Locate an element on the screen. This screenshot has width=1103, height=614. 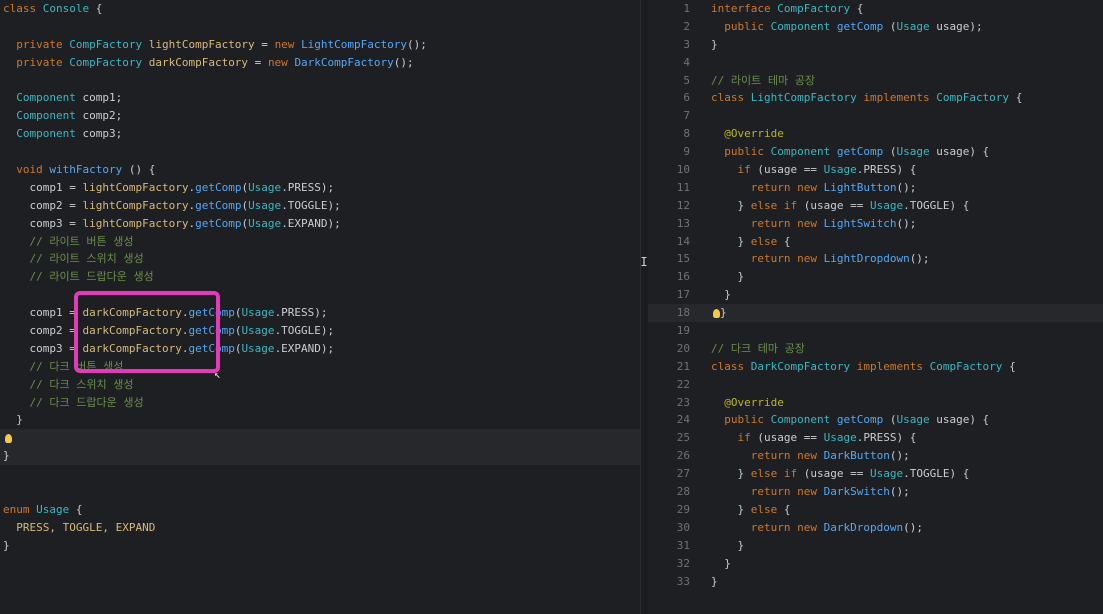
code-line: // 라이트 스위치 생성 is located at coordinates (320, 259).